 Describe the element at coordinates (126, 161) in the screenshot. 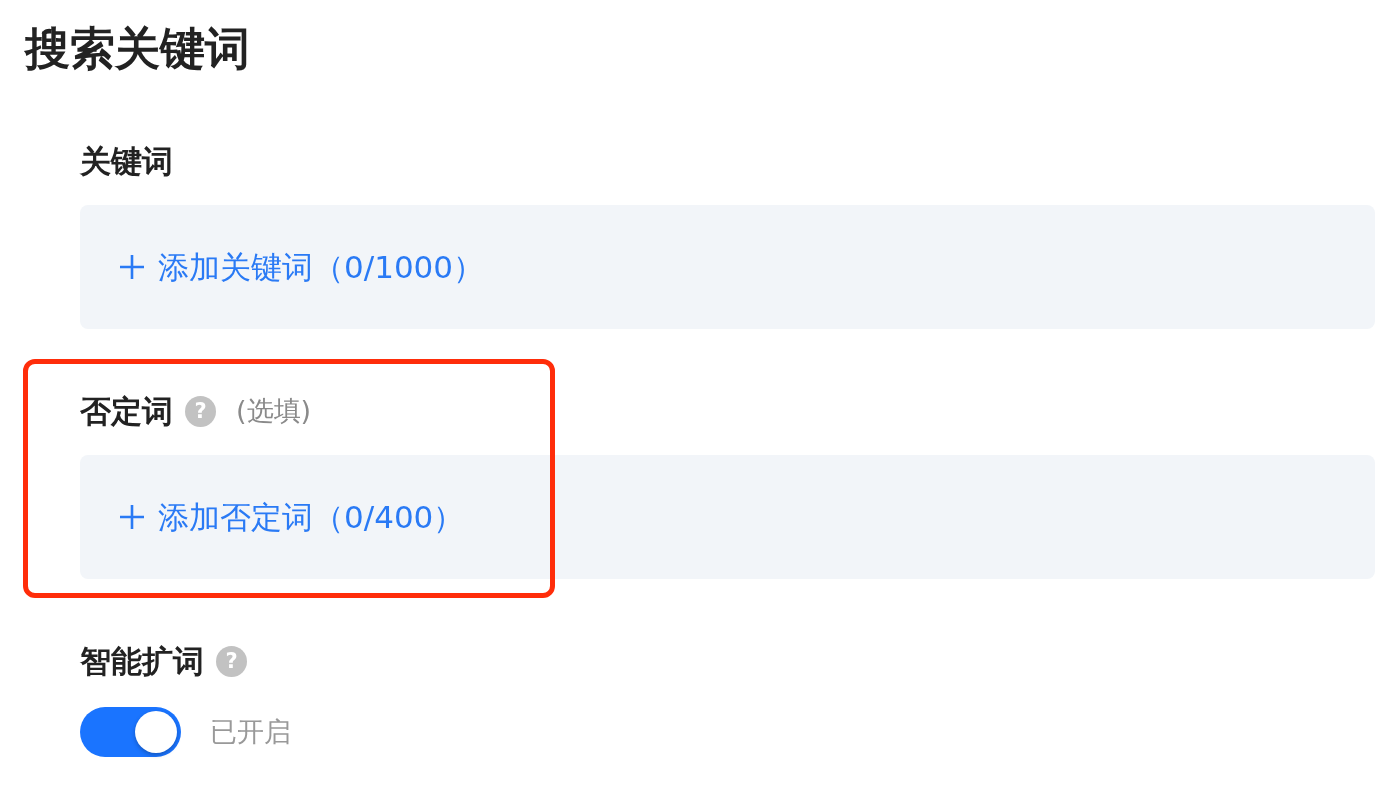

I see `field-label: 关键词` at that location.